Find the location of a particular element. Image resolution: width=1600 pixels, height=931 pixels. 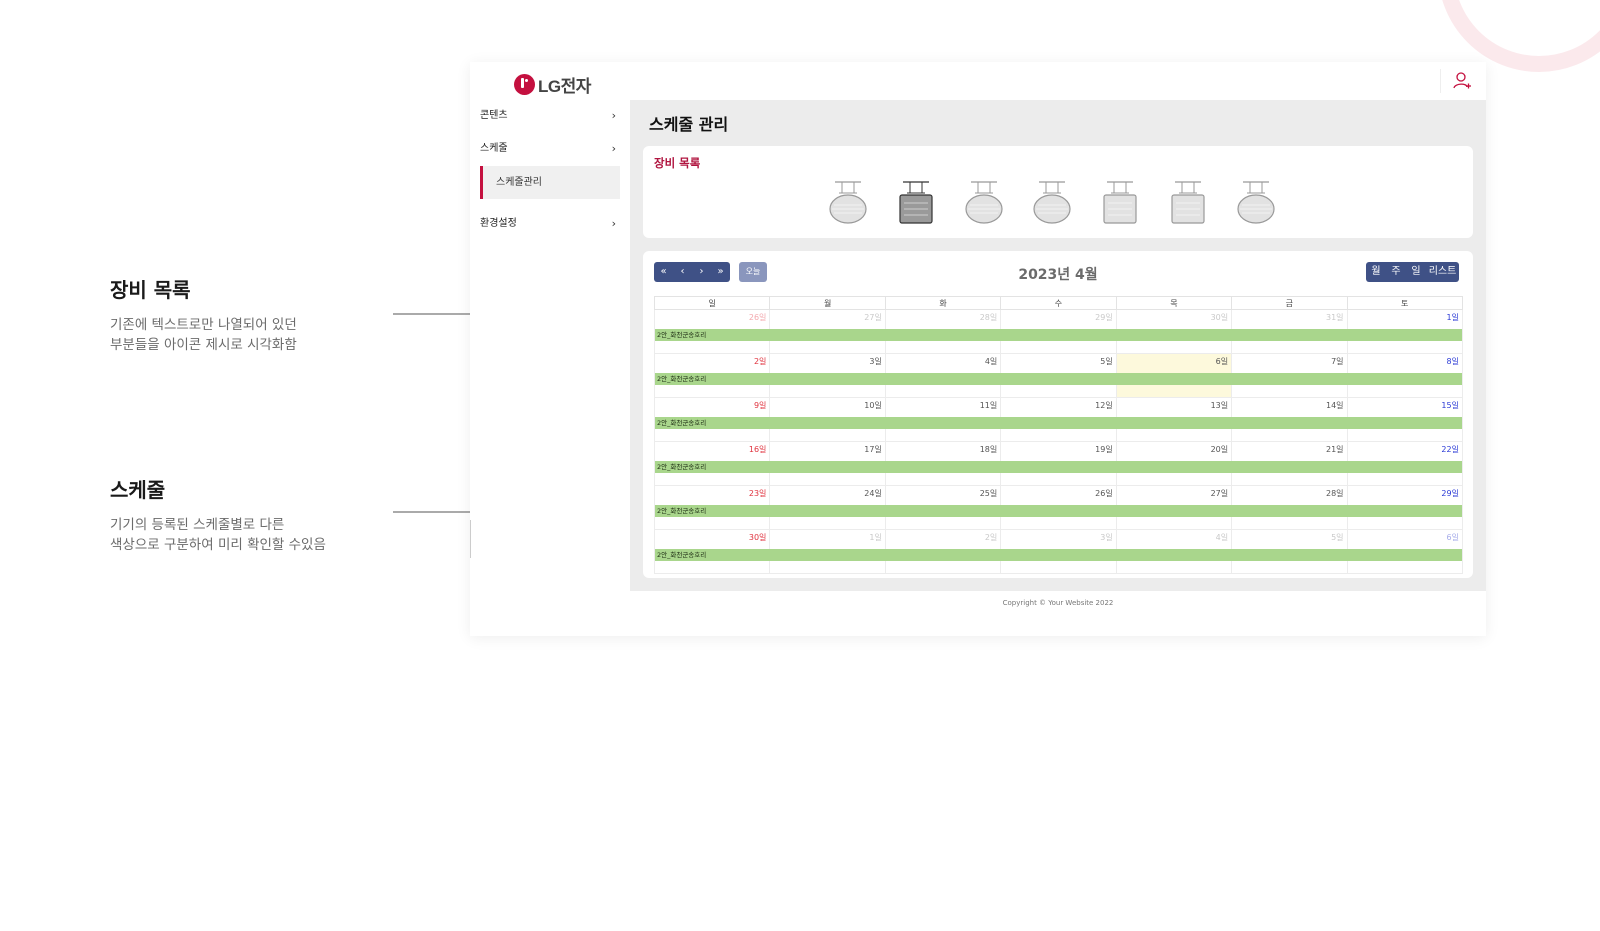

user-add-icon is located at coordinates (1462, 81).